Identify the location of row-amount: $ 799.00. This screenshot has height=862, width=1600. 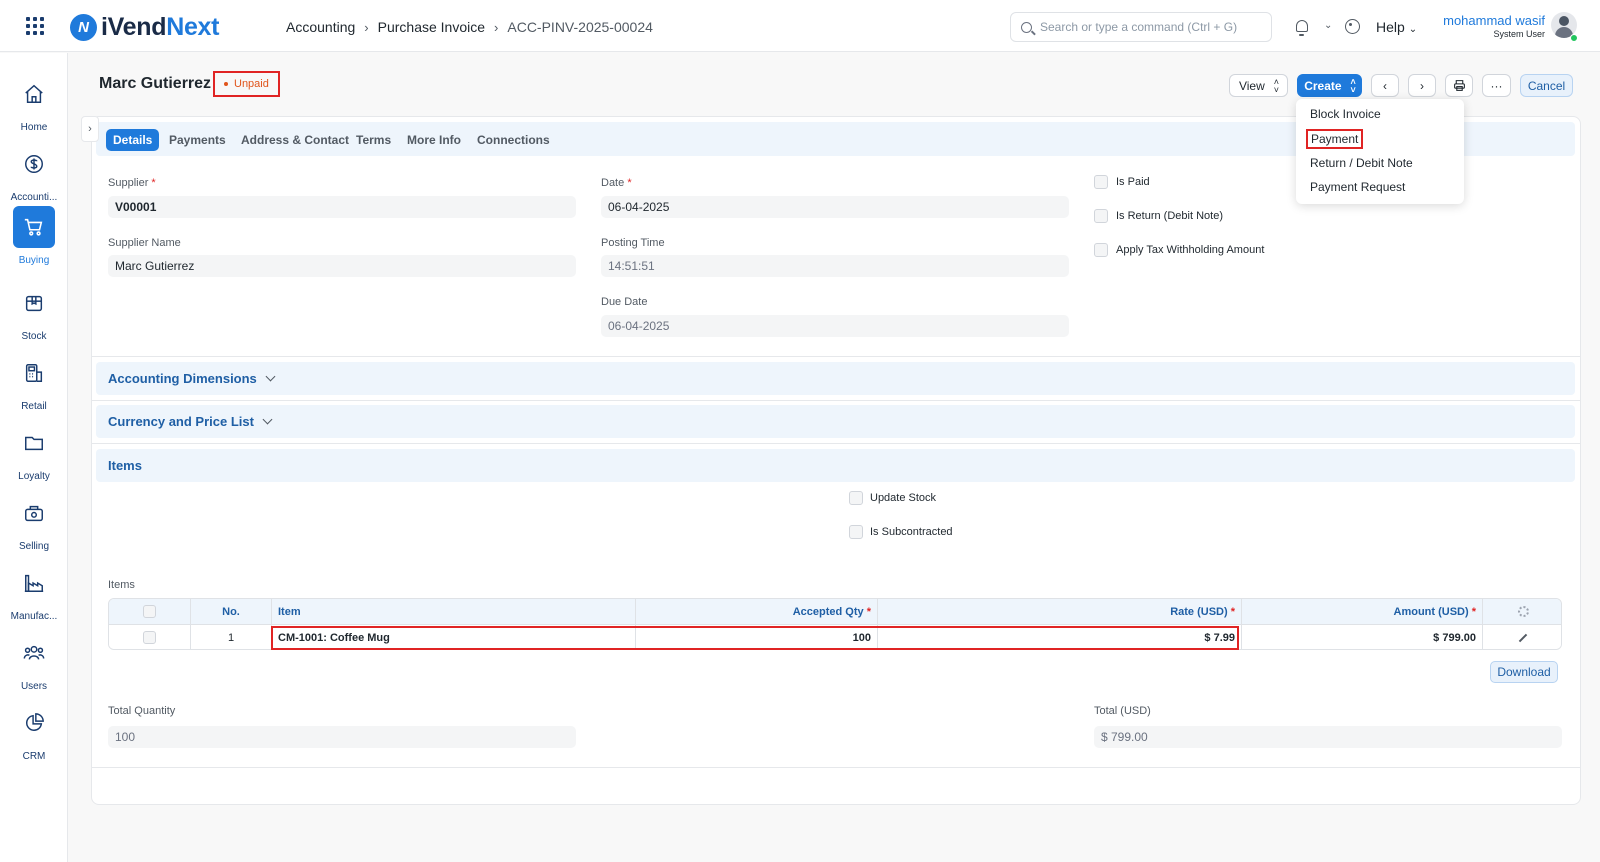
(1362, 637).